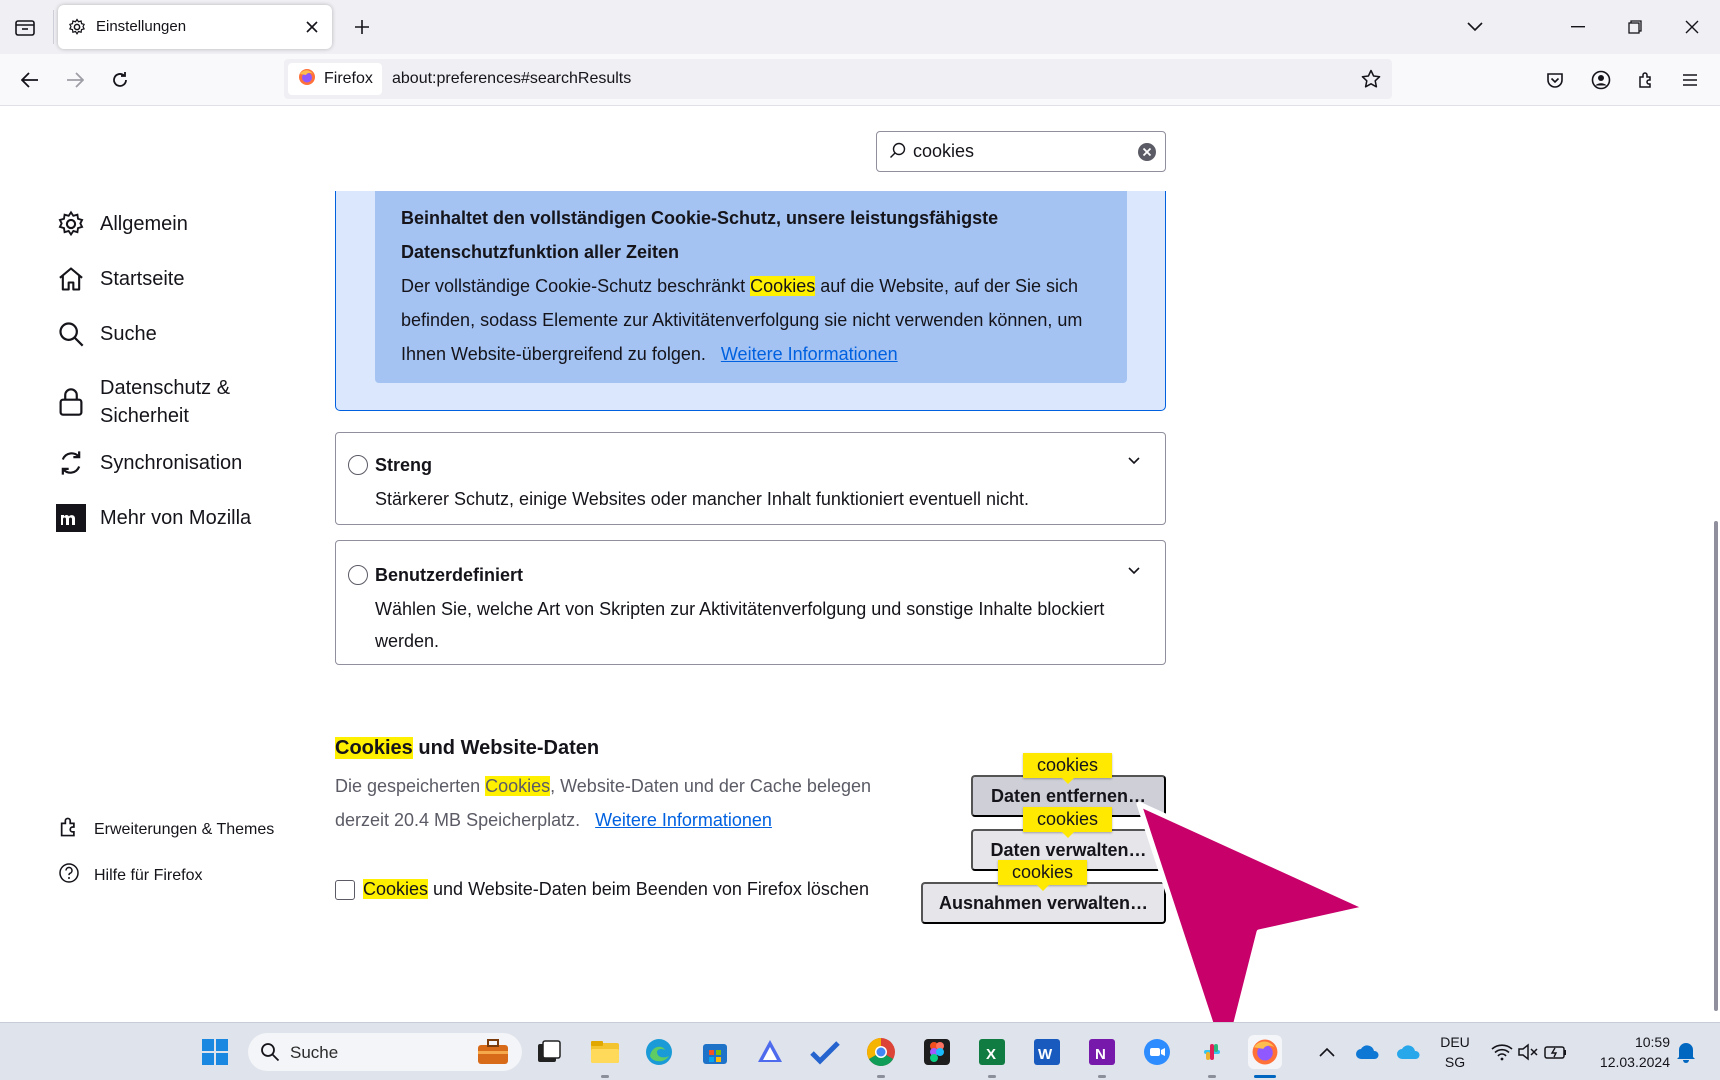 The width and height of the screenshot is (1720, 1080). Describe the element at coordinates (362, 27) in the screenshot. I see `new-tab-button` at that location.